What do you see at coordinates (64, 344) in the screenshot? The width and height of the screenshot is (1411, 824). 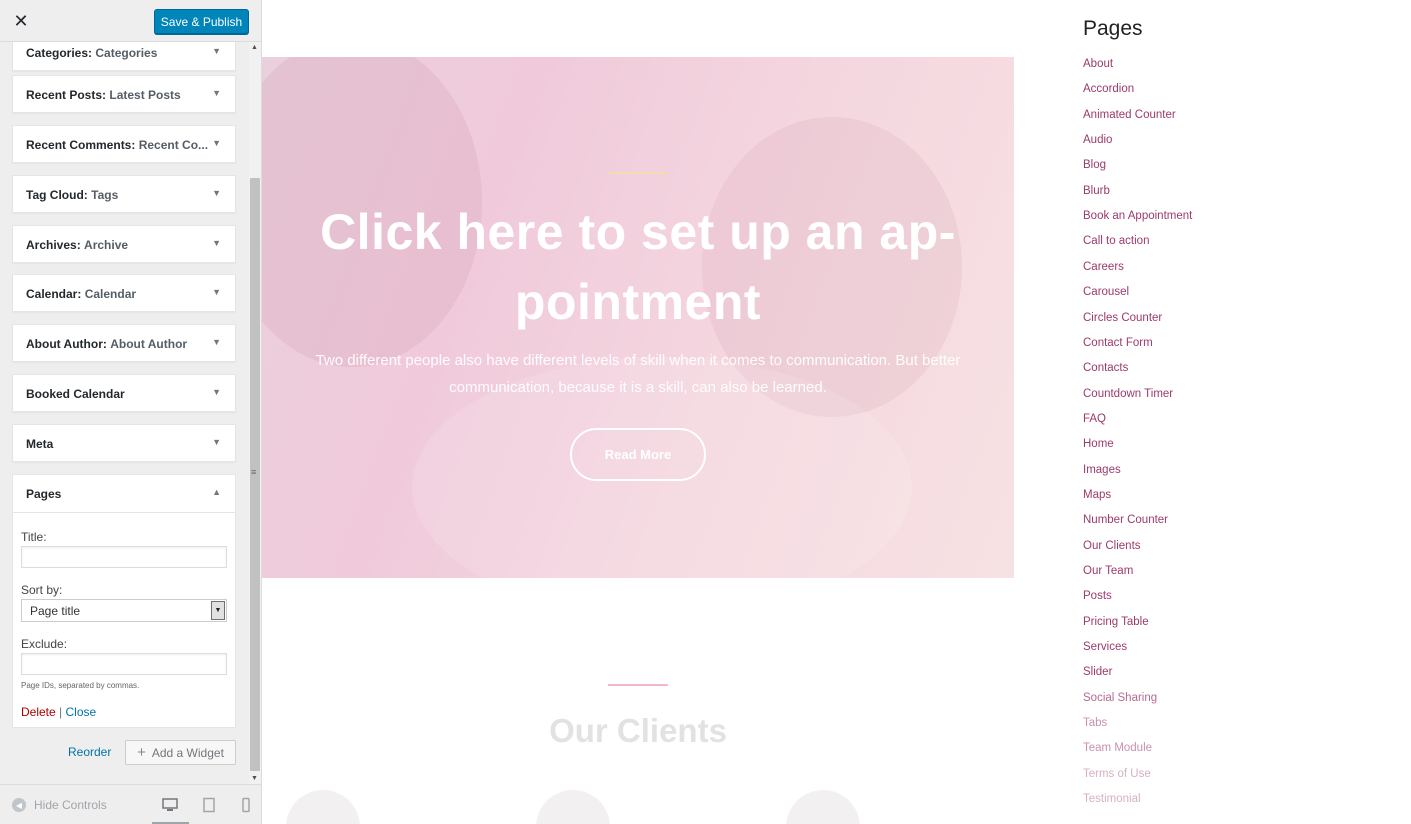 I see `widget-type: About Author` at bounding box center [64, 344].